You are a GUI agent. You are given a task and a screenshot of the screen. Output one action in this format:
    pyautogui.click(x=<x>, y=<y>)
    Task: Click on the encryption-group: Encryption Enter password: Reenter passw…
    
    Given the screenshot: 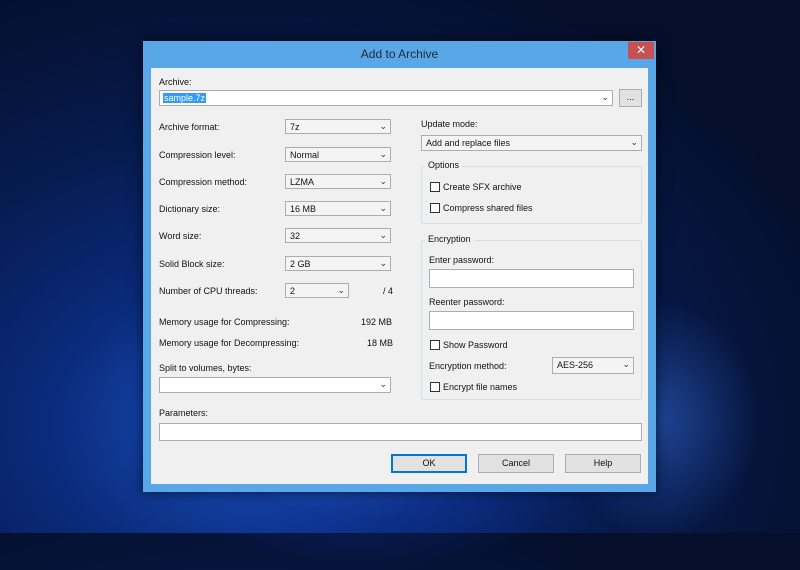 What is the action you would take?
    pyautogui.click(x=531, y=317)
    